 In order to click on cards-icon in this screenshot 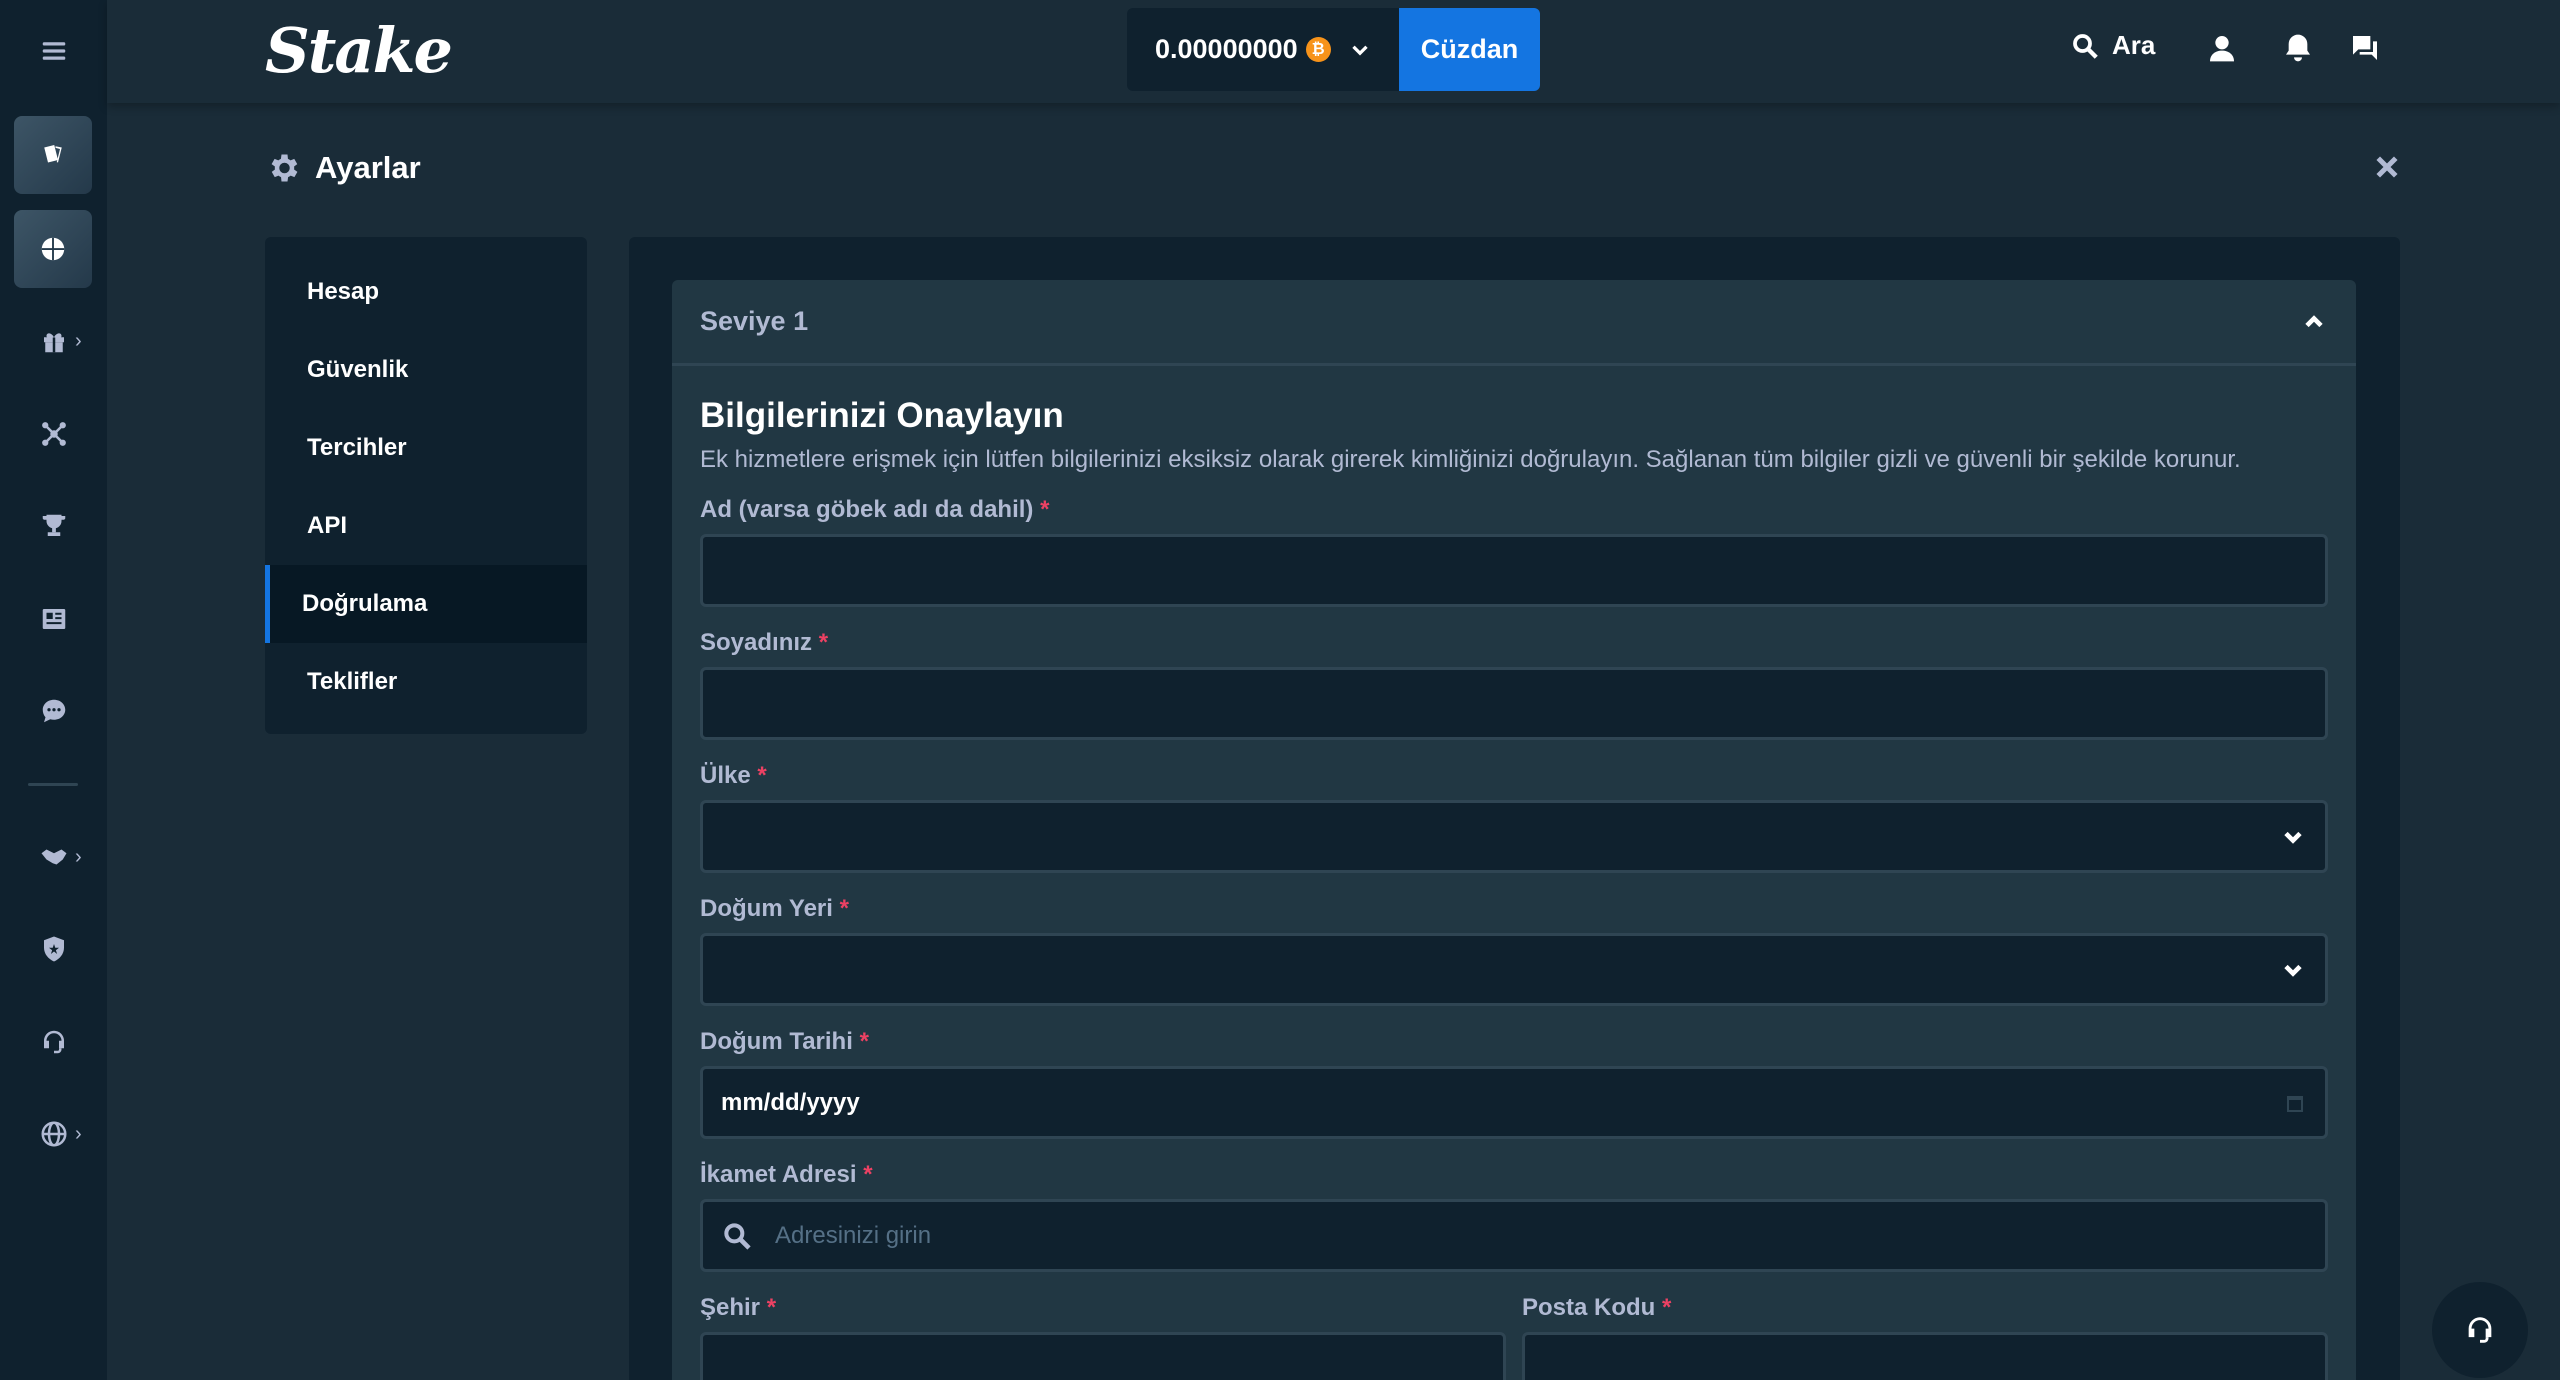, I will do `click(53, 154)`.